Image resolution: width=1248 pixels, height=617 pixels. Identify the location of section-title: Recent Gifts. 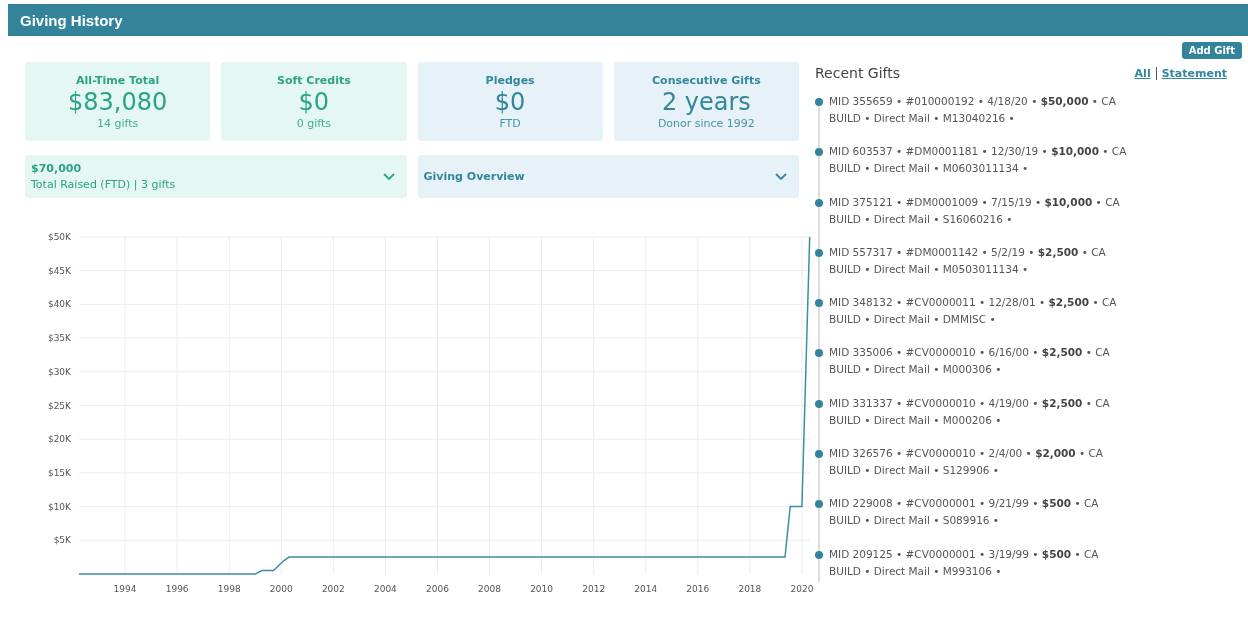
(858, 73).